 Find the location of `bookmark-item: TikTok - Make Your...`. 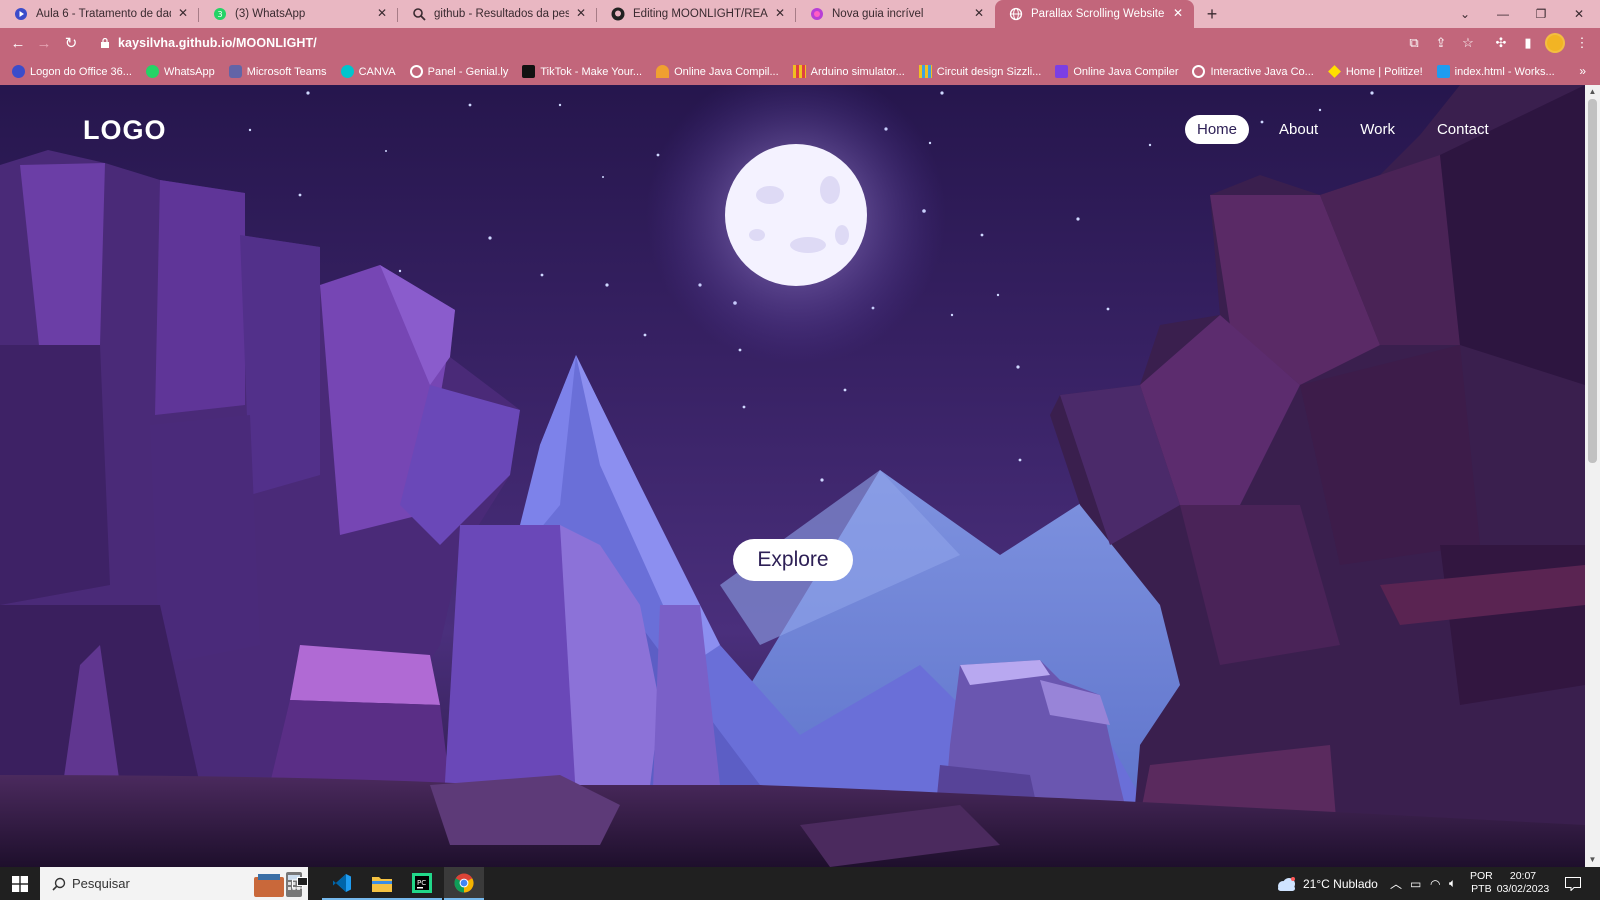

bookmark-item: TikTok - Make Your... is located at coordinates (582, 71).